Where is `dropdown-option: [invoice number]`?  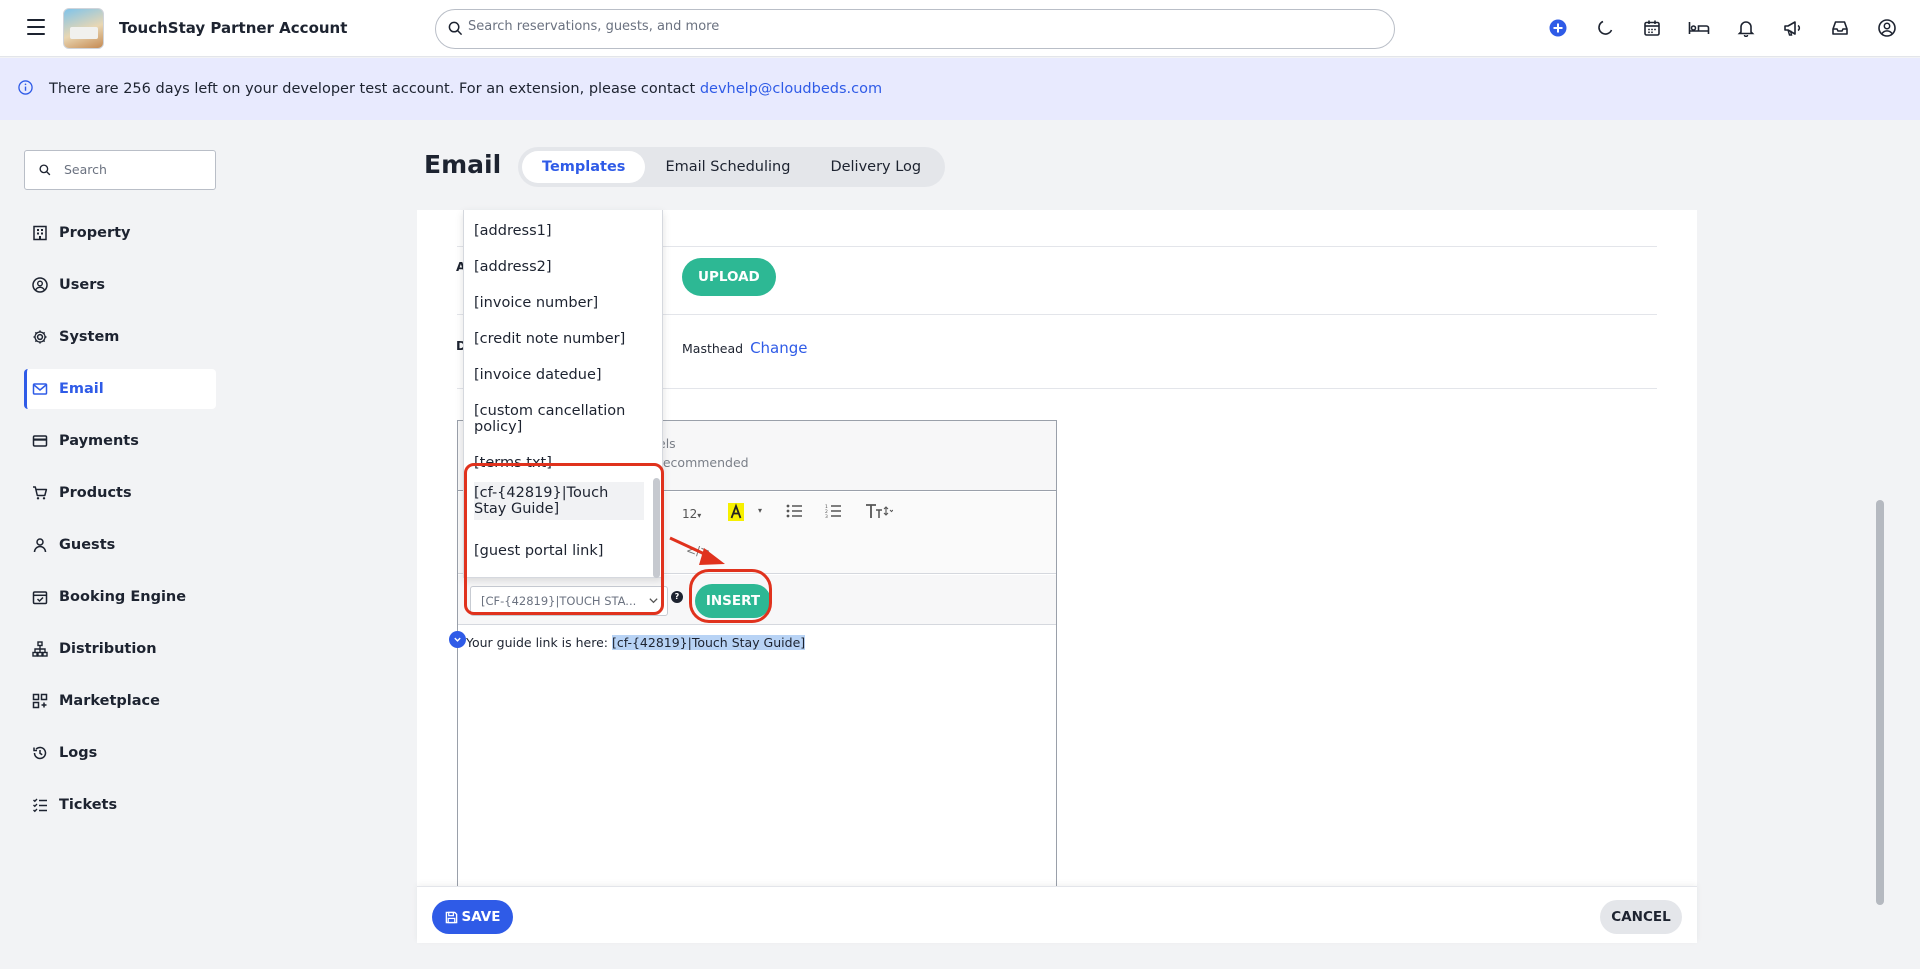
dropdown-option: [invoice number] is located at coordinates (559, 303).